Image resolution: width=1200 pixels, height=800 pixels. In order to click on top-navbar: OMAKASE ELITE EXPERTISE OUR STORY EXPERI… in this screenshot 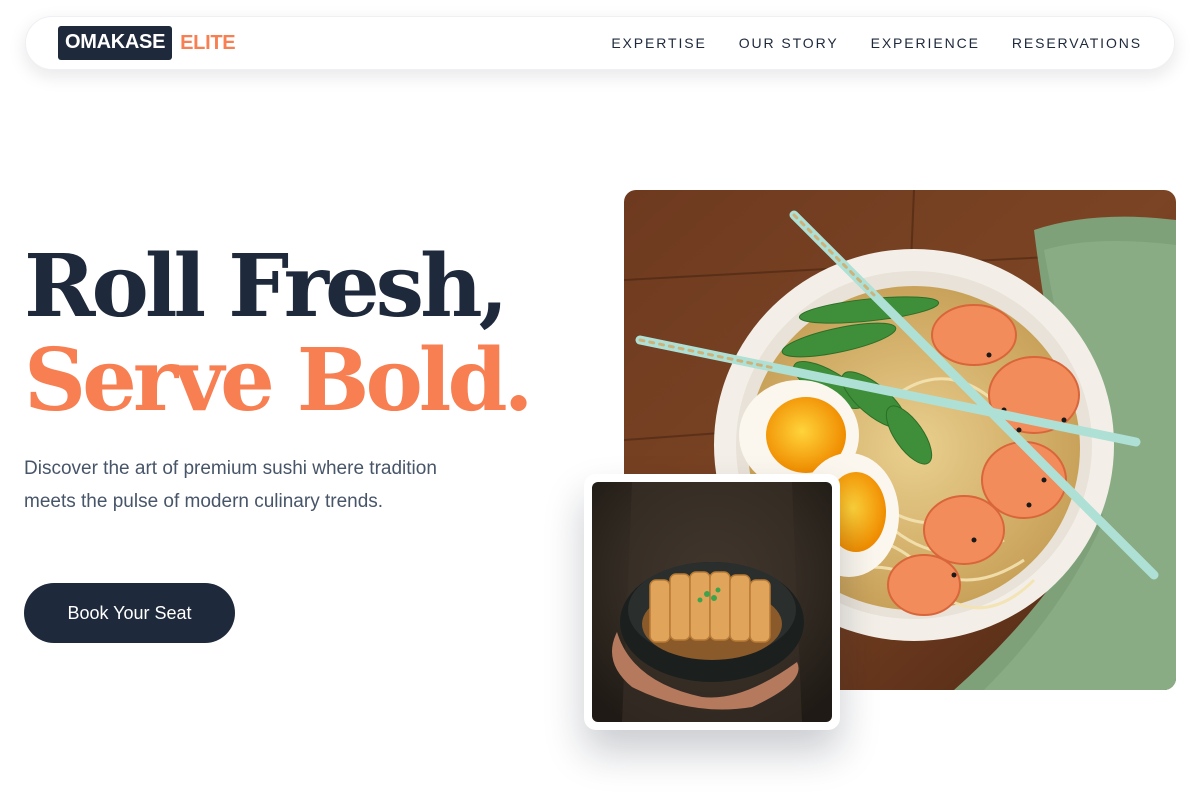, I will do `click(600, 43)`.